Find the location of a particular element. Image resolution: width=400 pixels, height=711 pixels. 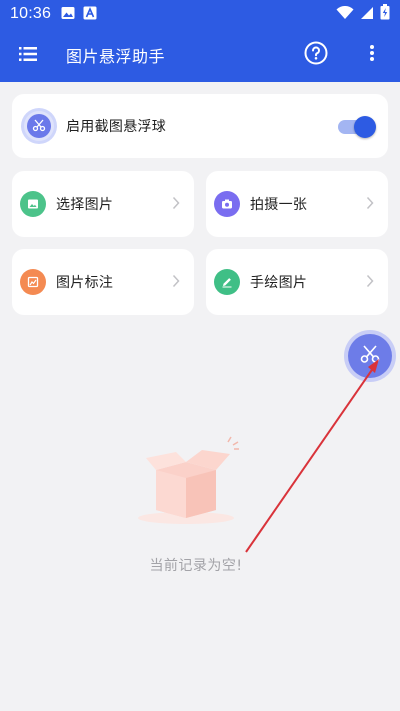

floating-screenshot-ball is located at coordinates (370, 356).